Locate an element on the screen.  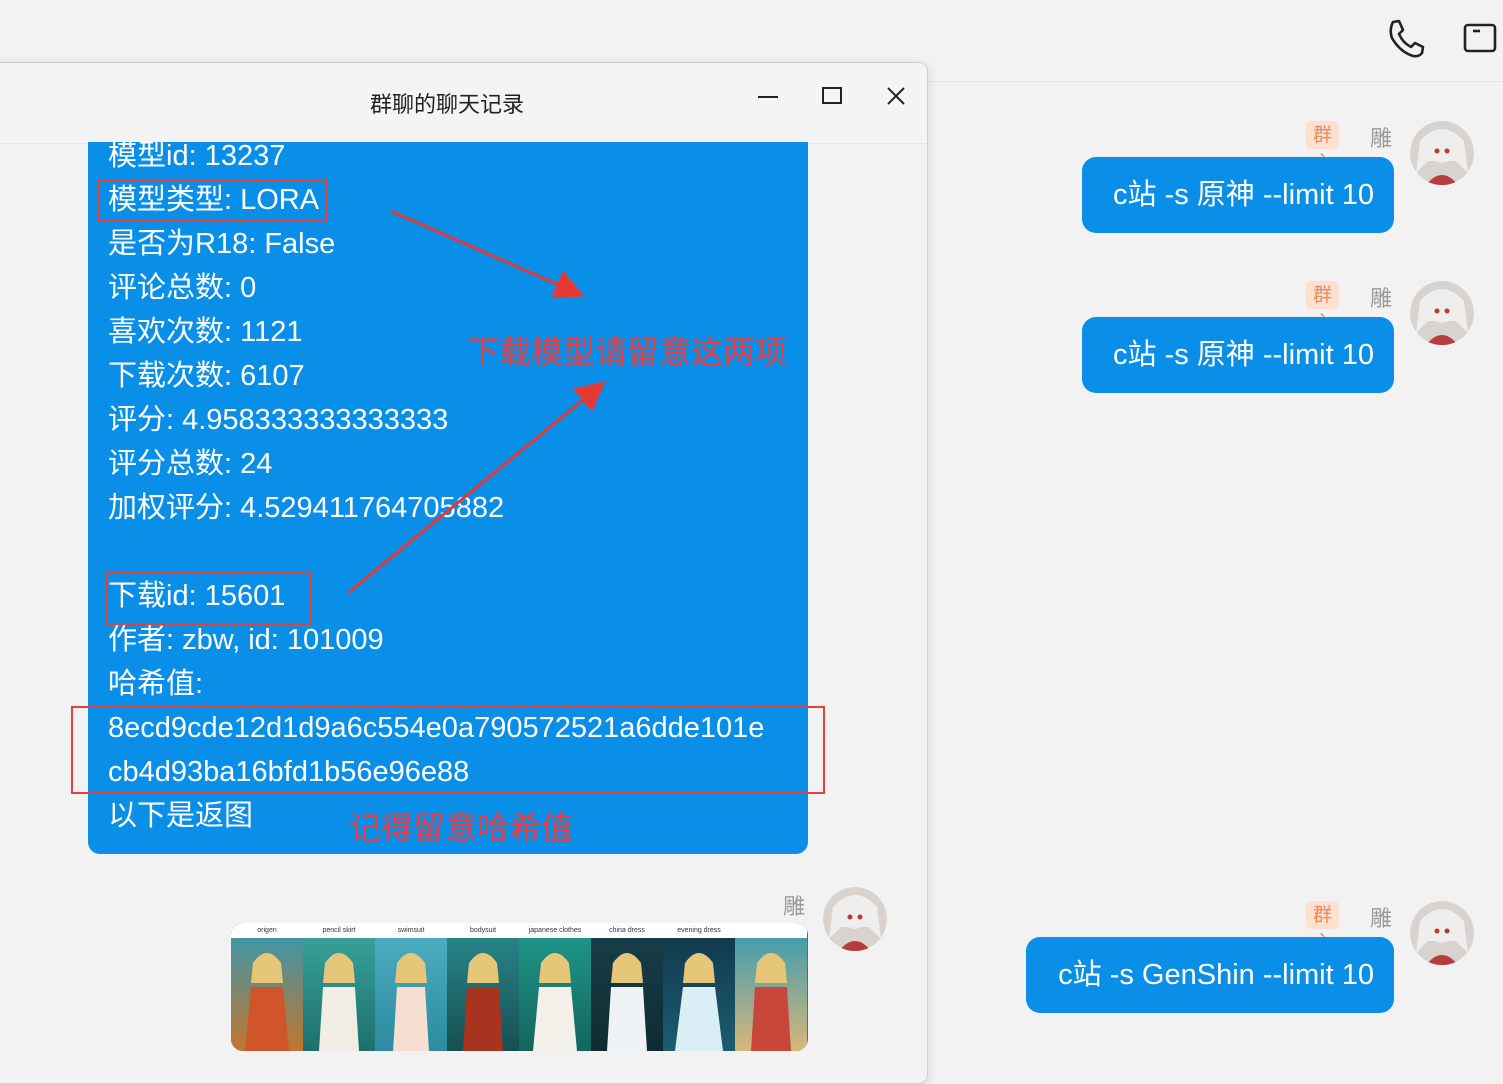
rating-line: 评分: 4.958333333333333 is located at coordinates (278, 420).